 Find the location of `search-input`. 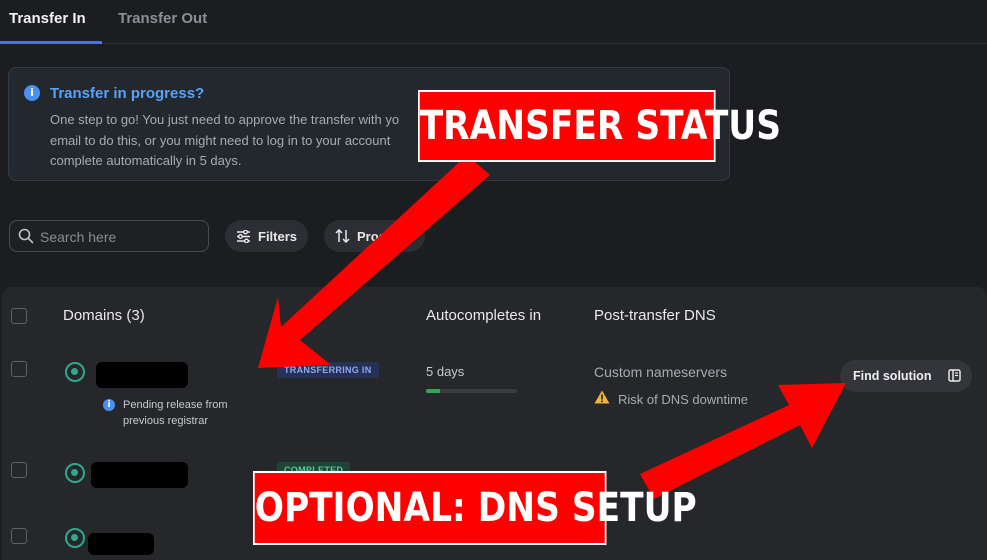

search-input is located at coordinates (120, 237).